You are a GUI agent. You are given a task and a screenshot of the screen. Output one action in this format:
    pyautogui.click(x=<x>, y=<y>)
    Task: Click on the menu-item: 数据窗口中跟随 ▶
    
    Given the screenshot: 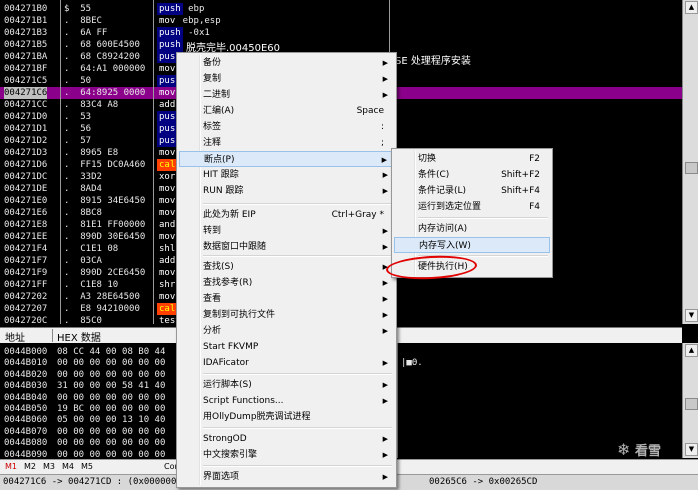 What is the action you would take?
    pyautogui.click(x=286, y=247)
    